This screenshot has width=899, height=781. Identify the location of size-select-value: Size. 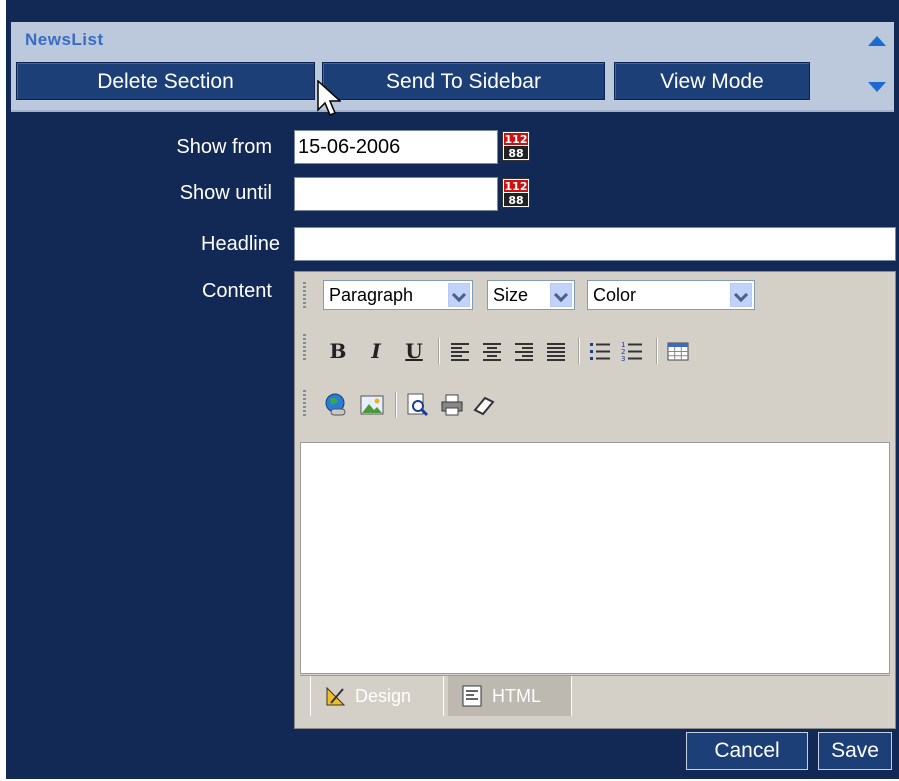
(511, 295).